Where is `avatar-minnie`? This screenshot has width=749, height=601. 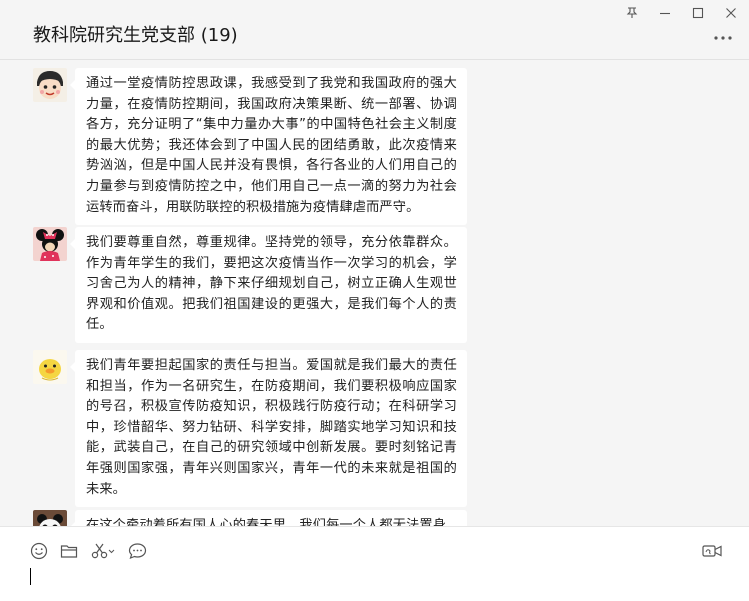 avatar-minnie is located at coordinates (50, 244).